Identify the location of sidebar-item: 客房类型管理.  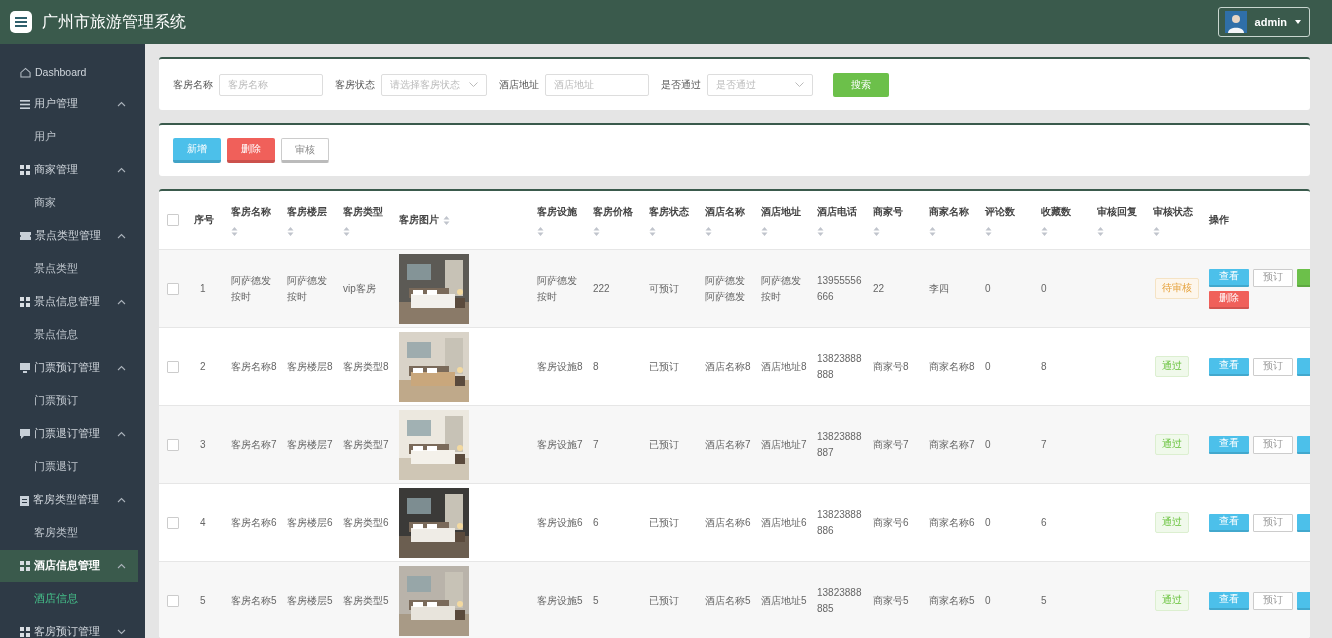
(69, 500).